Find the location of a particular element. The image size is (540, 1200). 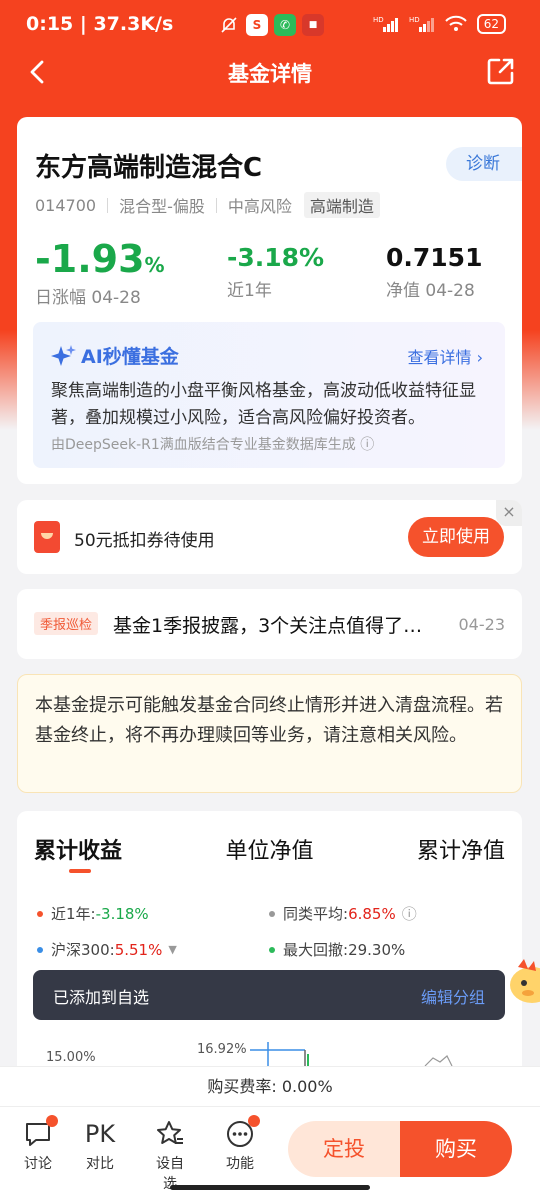

watchlist-icon-wrap is located at coordinates (170, 1134).